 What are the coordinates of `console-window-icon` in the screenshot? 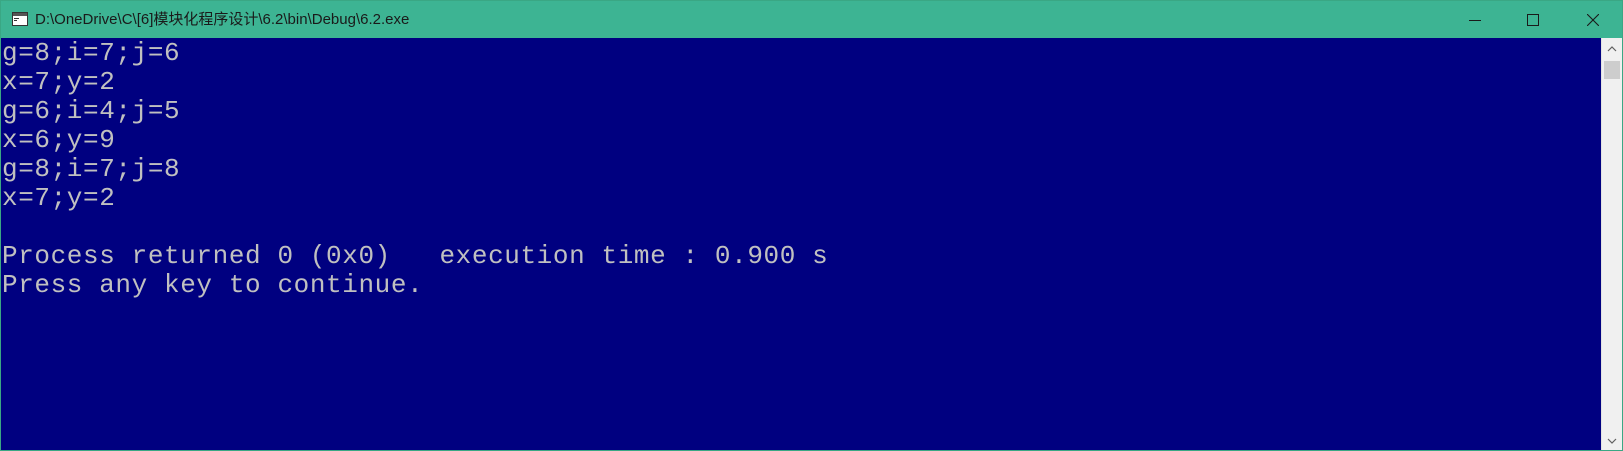 It's located at (20, 19).